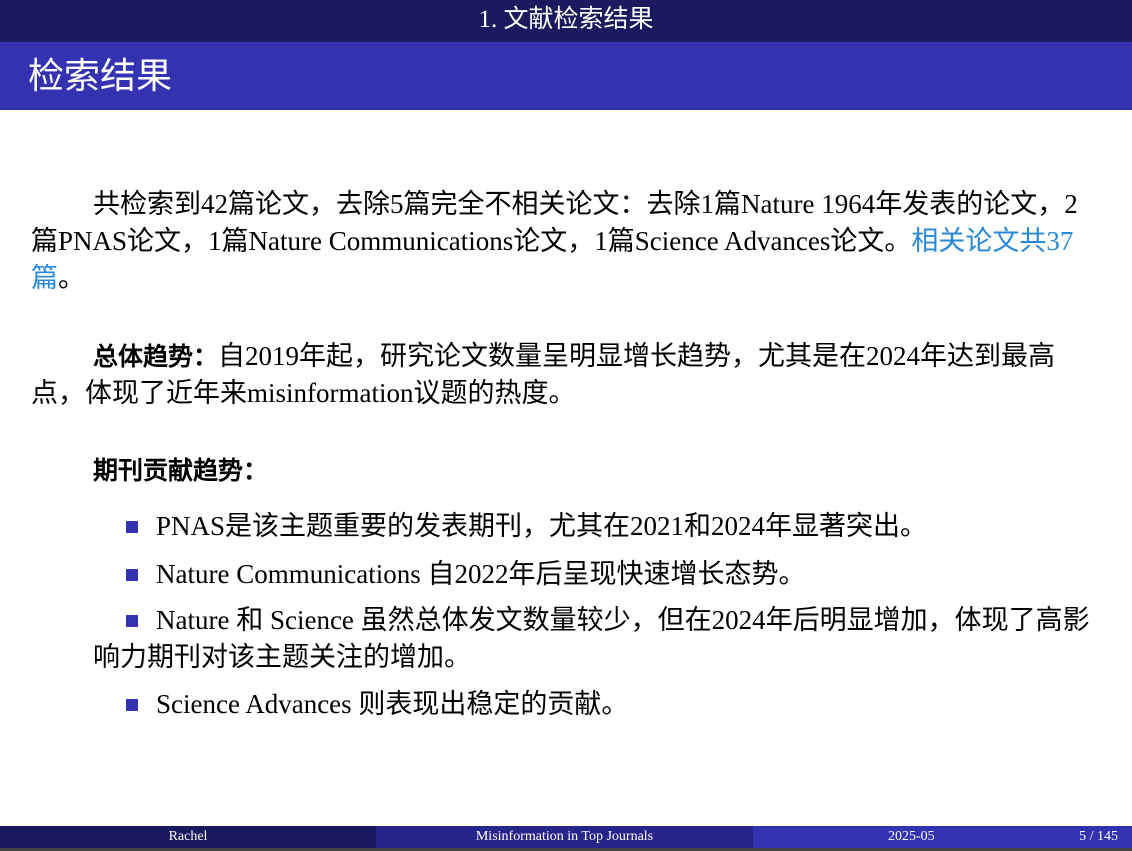  I want to click on footer-date: 2025-05, so click(911, 836).